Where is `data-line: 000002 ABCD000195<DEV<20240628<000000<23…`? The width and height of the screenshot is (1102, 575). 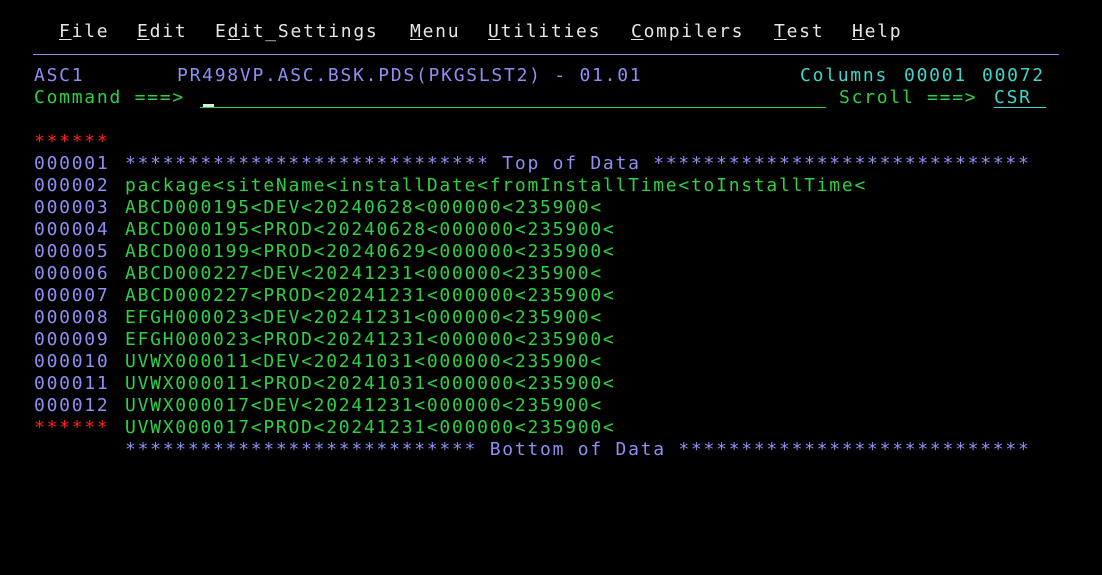 data-line: 000002 ABCD000195<DEV<20240628<000000<23… is located at coordinates (300, 185).